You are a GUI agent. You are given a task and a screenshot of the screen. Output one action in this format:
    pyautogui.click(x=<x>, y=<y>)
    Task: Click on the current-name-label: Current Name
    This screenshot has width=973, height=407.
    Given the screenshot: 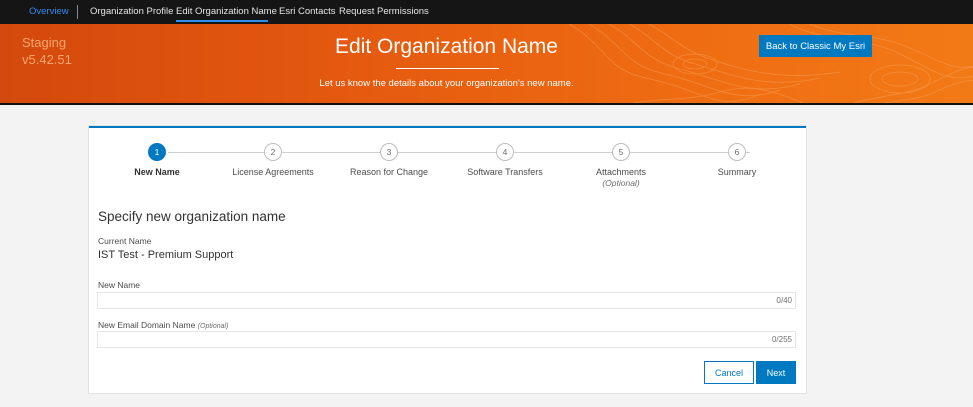 What is the action you would take?
    pyautogui.click(x=125, y=241)
    